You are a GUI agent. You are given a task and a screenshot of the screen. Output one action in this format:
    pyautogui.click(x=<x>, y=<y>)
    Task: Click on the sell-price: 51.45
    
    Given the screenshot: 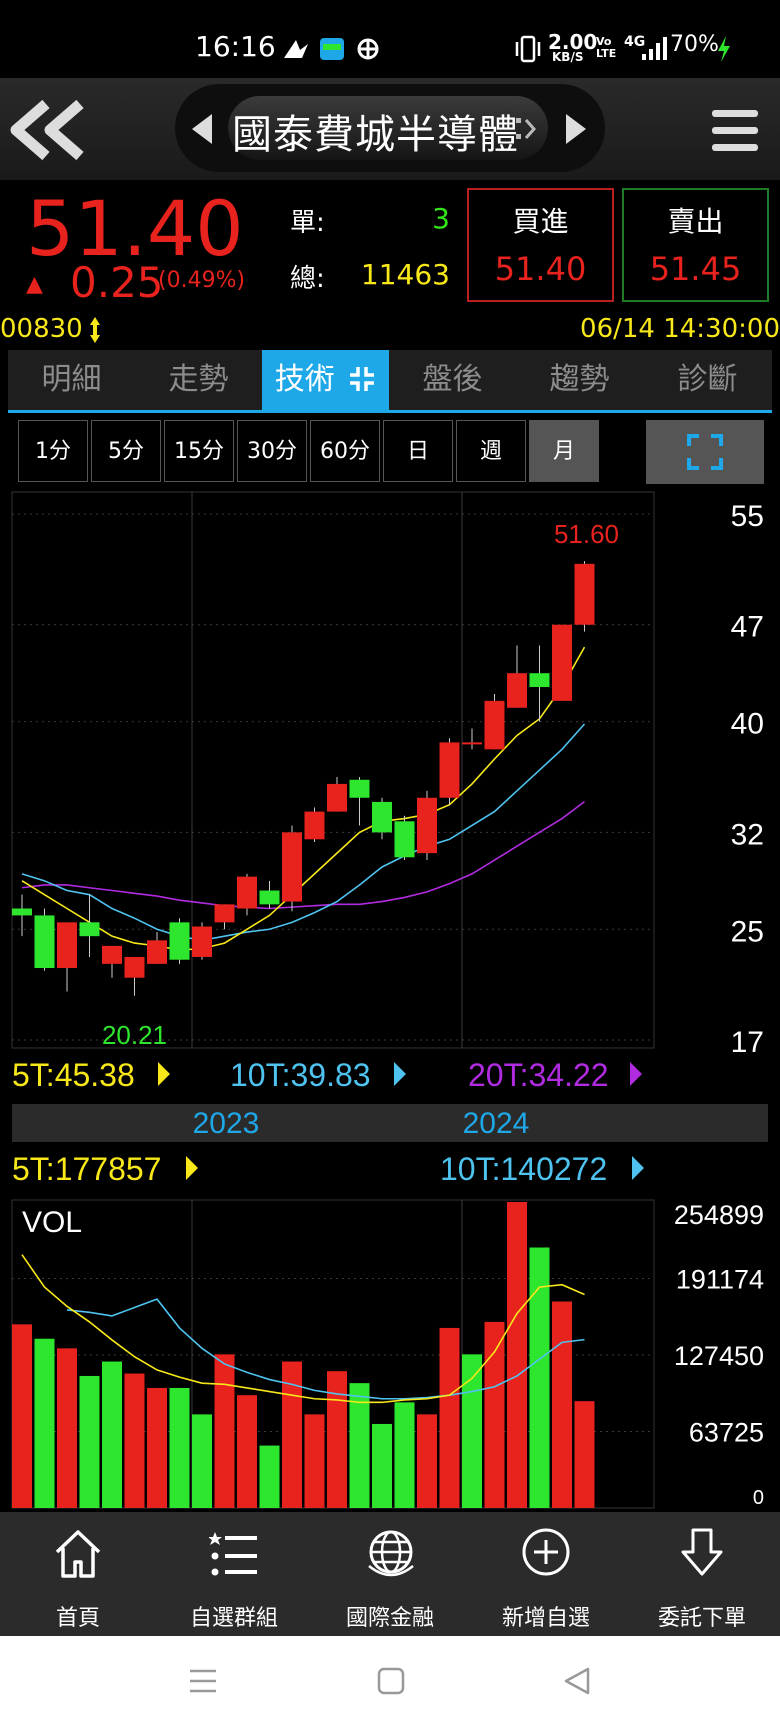 What is the action you would take?
    pyautogui.click(x=695, y=269)
    